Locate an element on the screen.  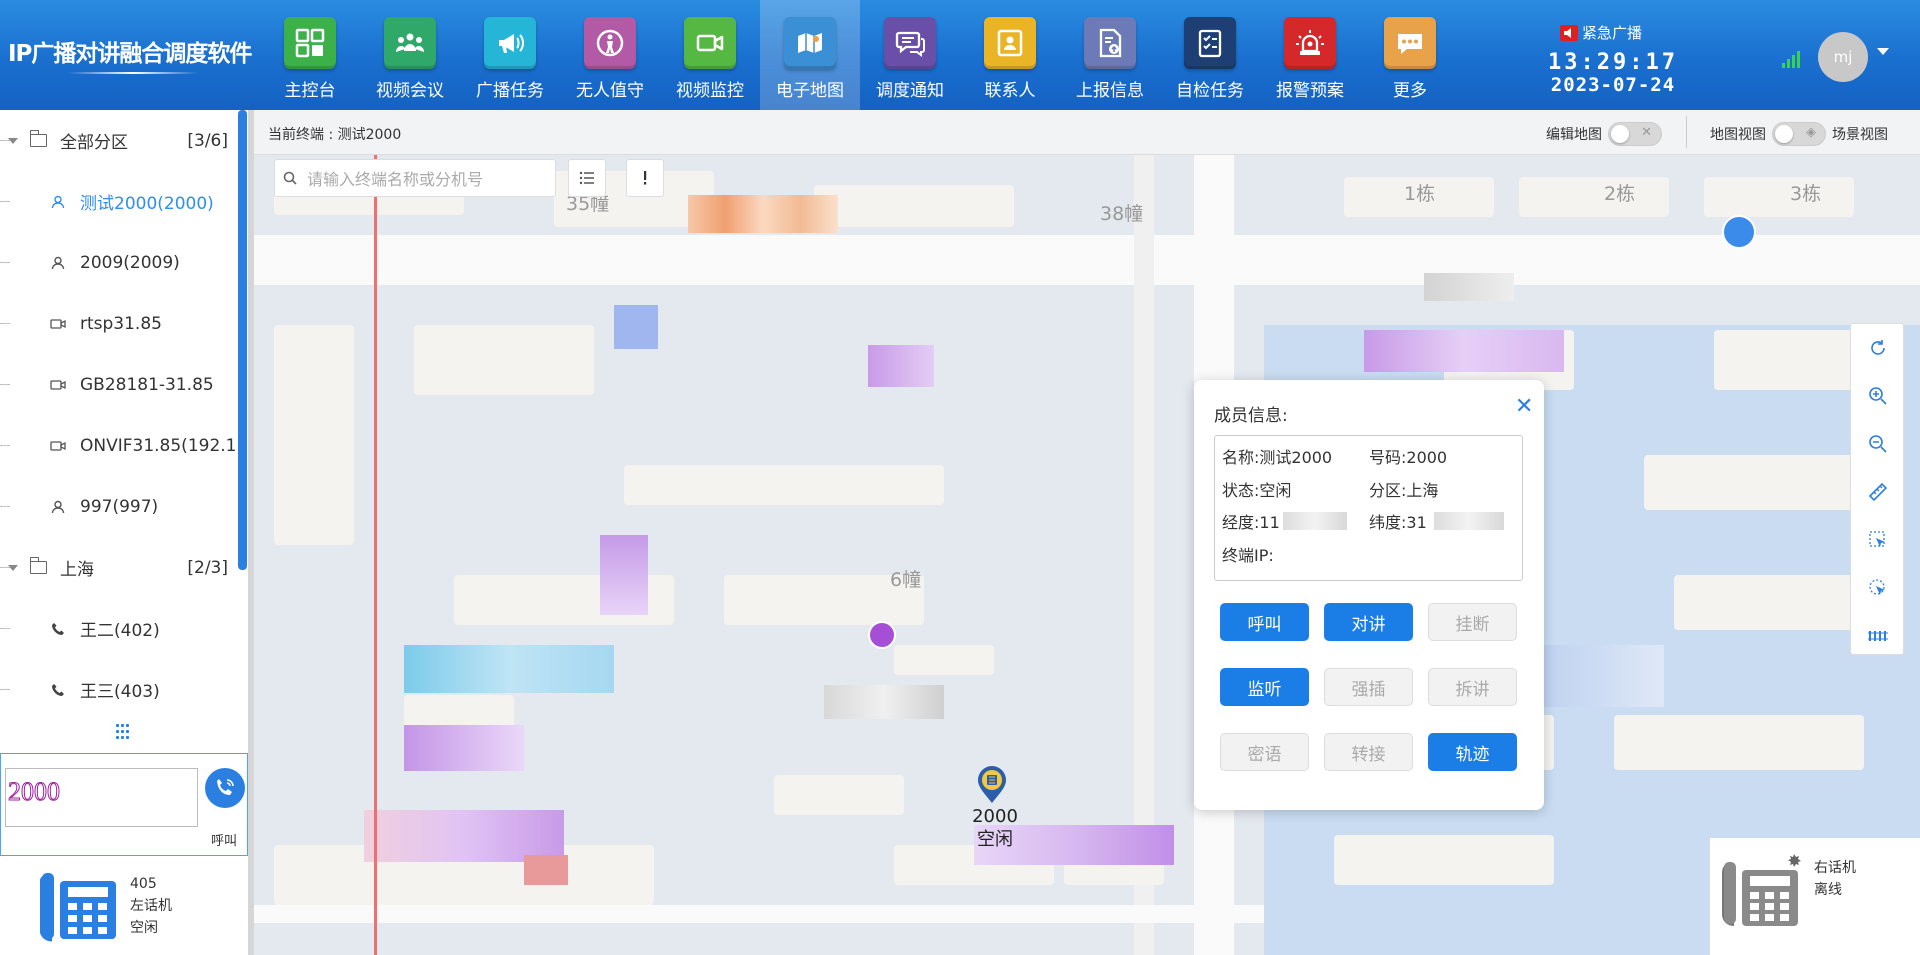
zoom-in-icon is located at coordinates (1878, 396).